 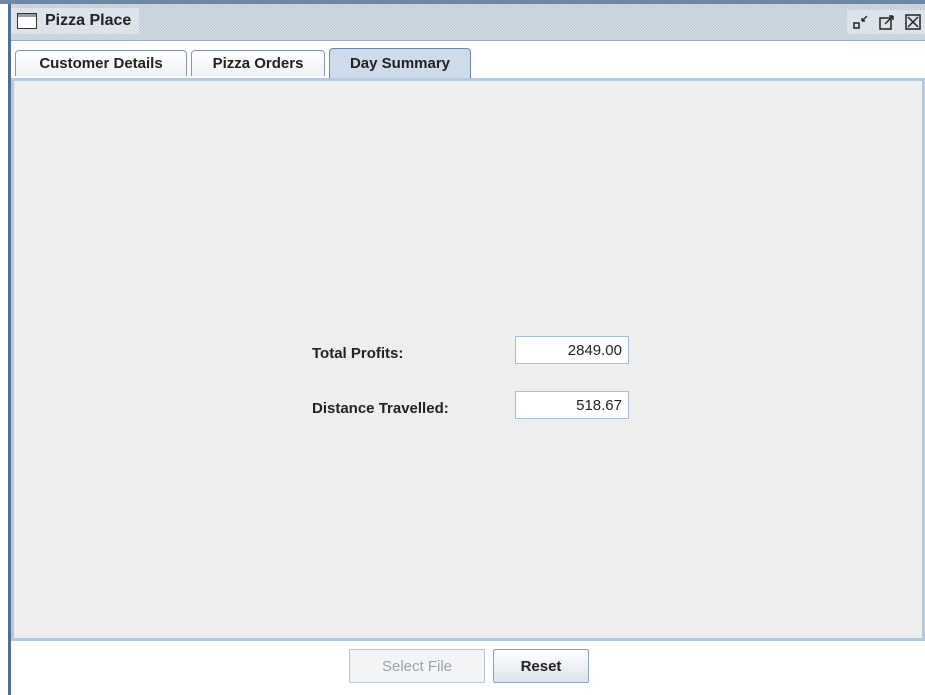 I want to click on window-controls, so click(x=886, y=22).